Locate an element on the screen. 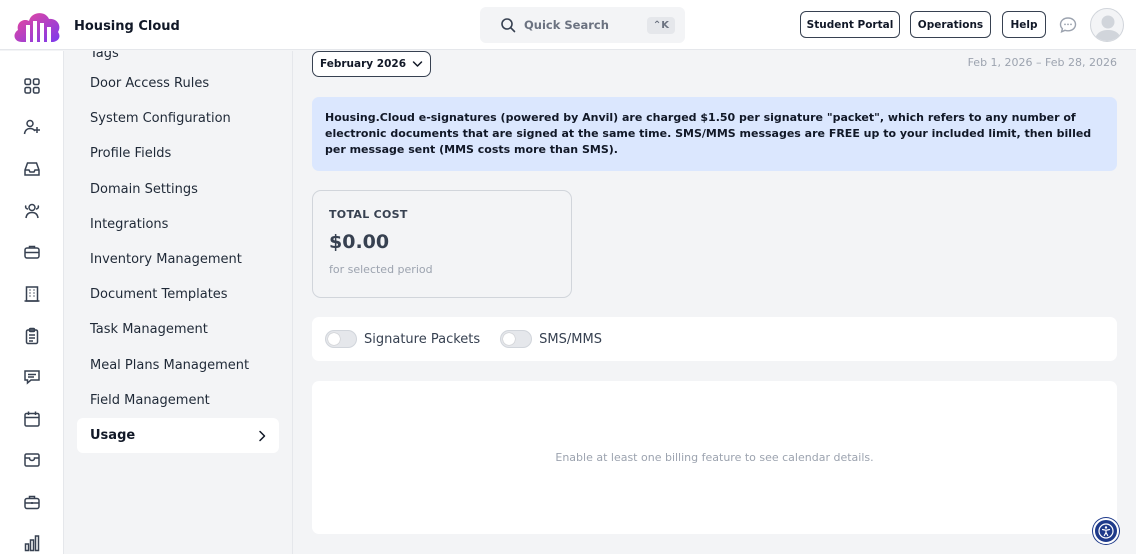  add-user-icon is located at coordinates (32, 127).